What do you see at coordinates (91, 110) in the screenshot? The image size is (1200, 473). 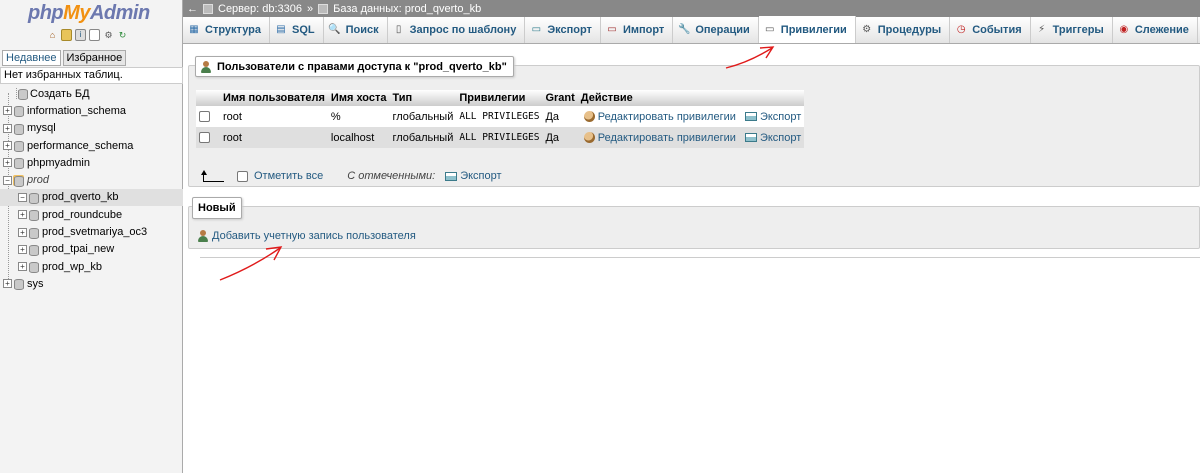 I see `tree-item-database: + information_schema` at bounding box center [91, 110].